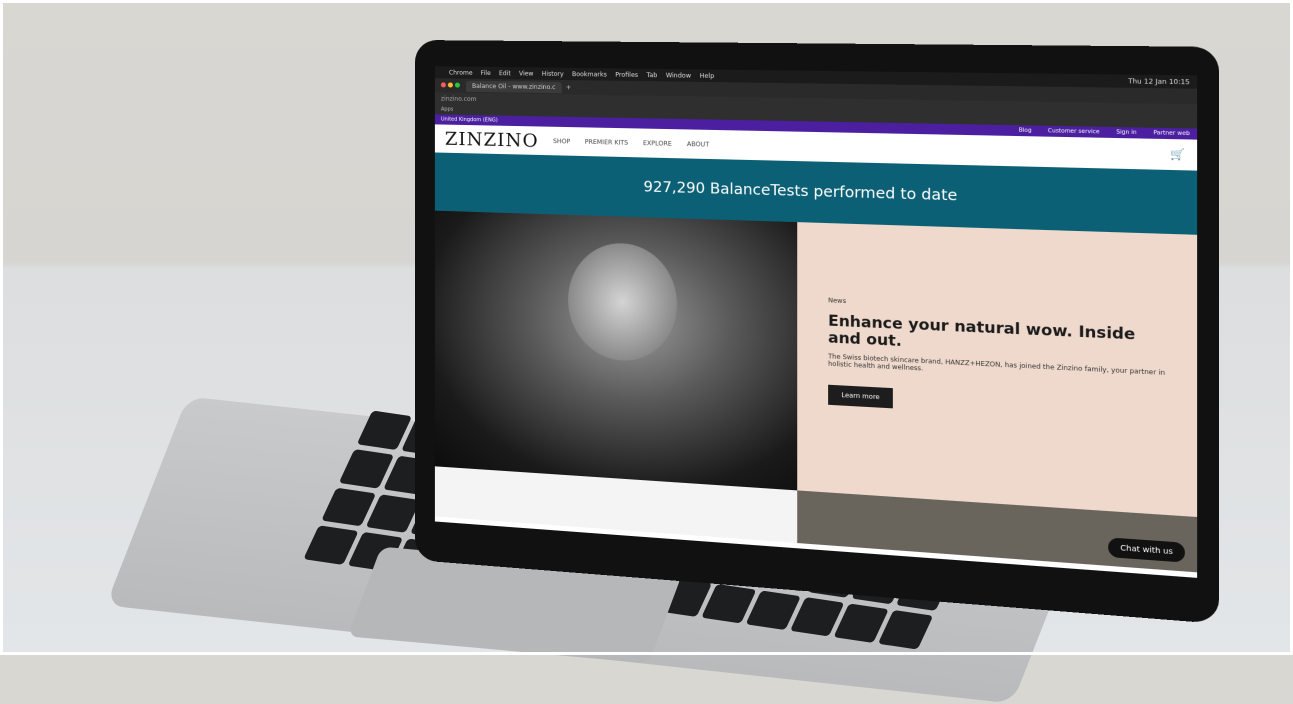  What do you see at coordinates (561, 141) in the screenshot?
I see `nav-shop: SHOP` at bounding box center [561, 141].